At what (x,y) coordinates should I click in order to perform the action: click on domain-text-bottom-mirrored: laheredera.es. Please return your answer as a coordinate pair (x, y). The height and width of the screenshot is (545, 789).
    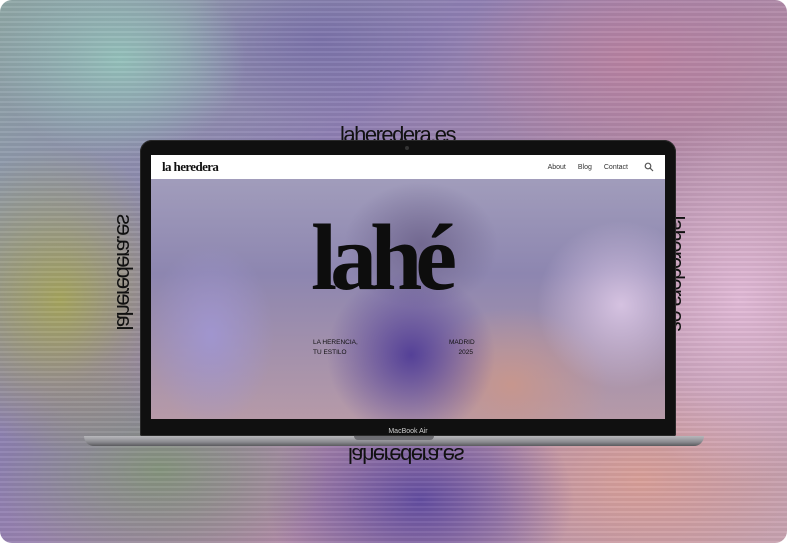
    Looking at the image, I should click on (406, 455).